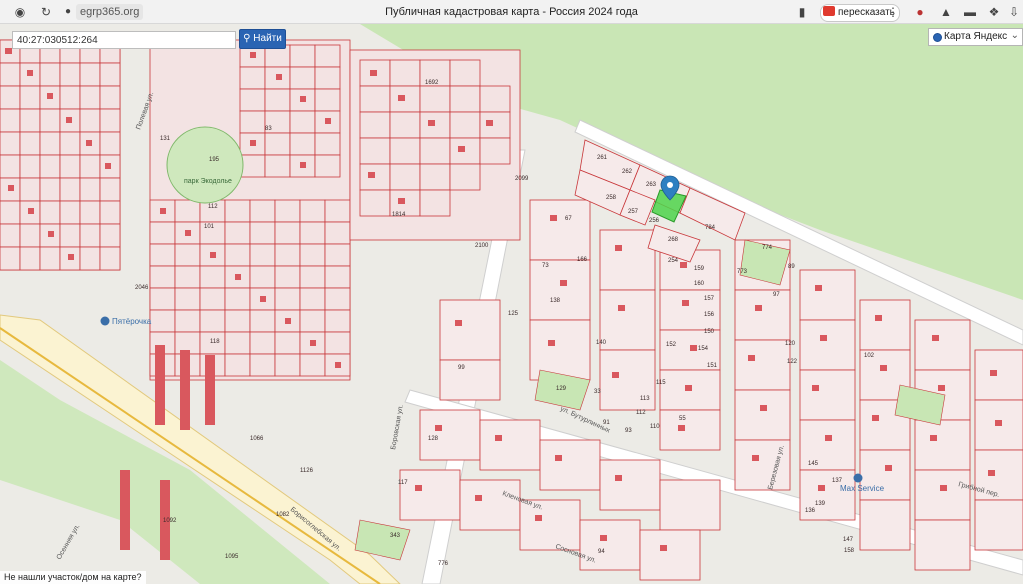 The image size is (1023, 584). What do you see at coordinates (810, 511) in the screenshot?
I see `parcel-label: 136` at bounding box center [810, 511].